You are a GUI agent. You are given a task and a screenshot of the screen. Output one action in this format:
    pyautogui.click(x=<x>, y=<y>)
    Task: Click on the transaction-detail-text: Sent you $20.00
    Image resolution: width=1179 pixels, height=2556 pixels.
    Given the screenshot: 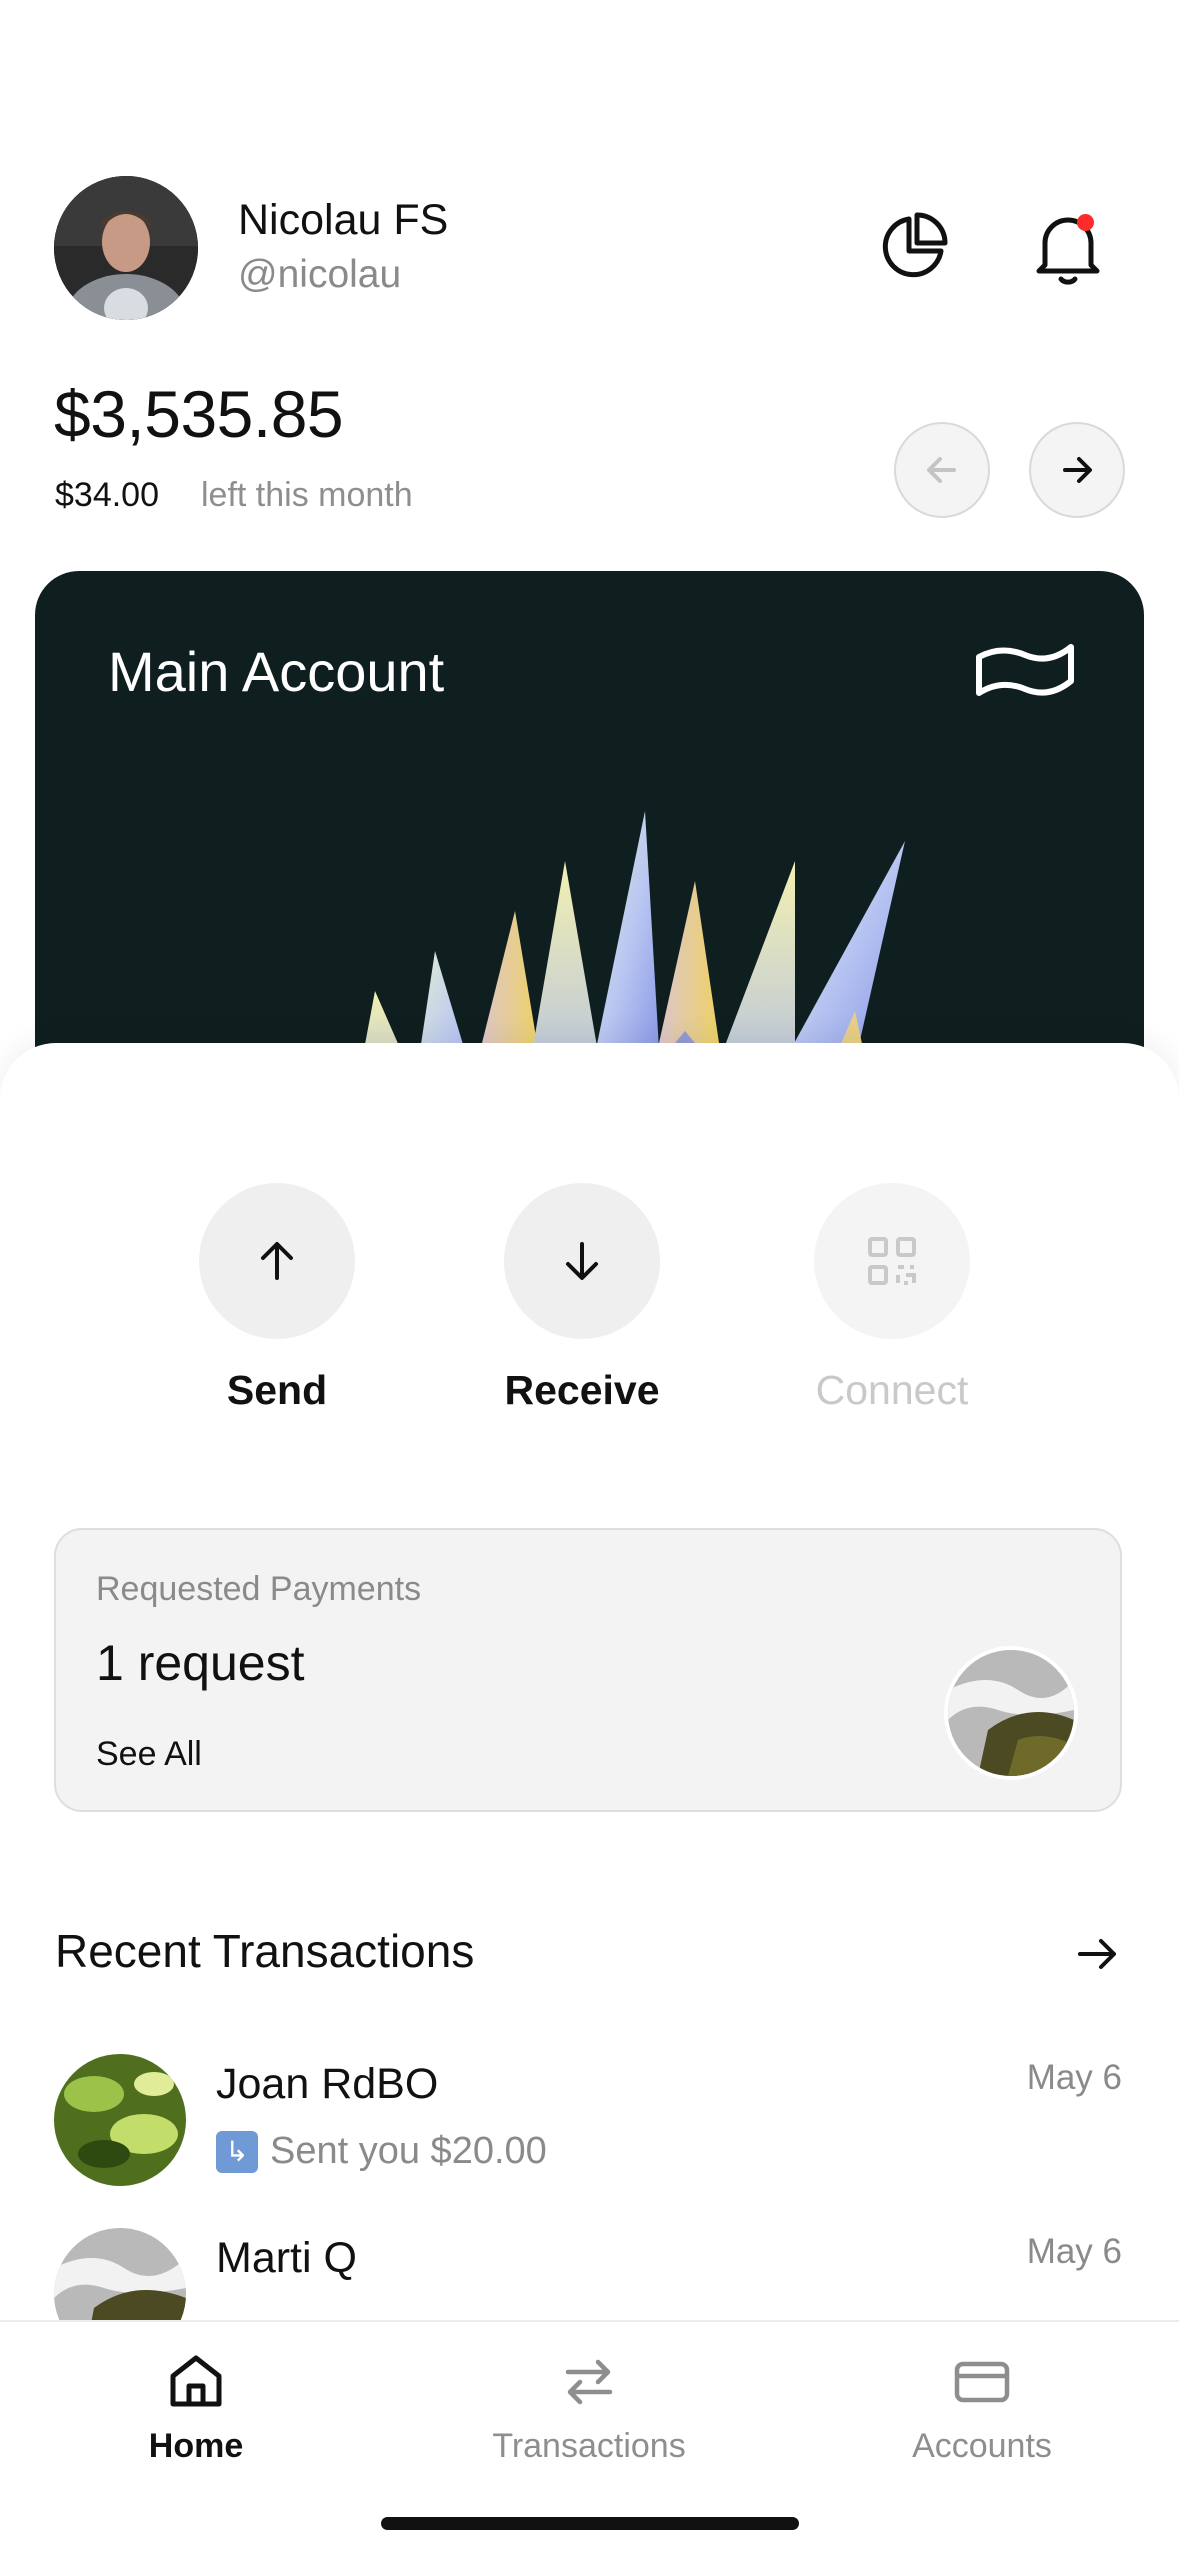 What is the action you would take?
    pyautogui.click(x=408, y=2151)
    